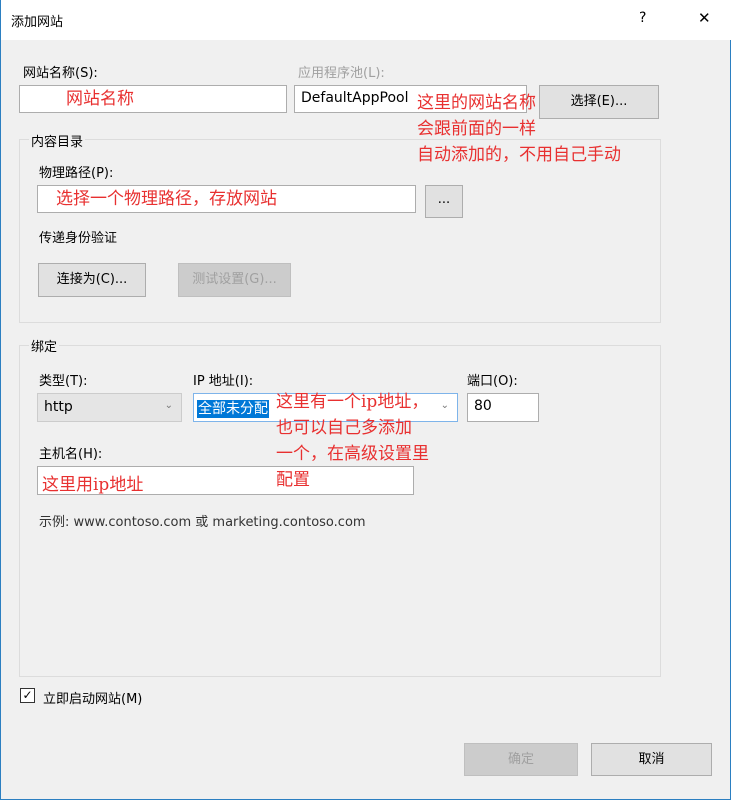  I want to click on cancel-button: 取消, so click(651, 759).